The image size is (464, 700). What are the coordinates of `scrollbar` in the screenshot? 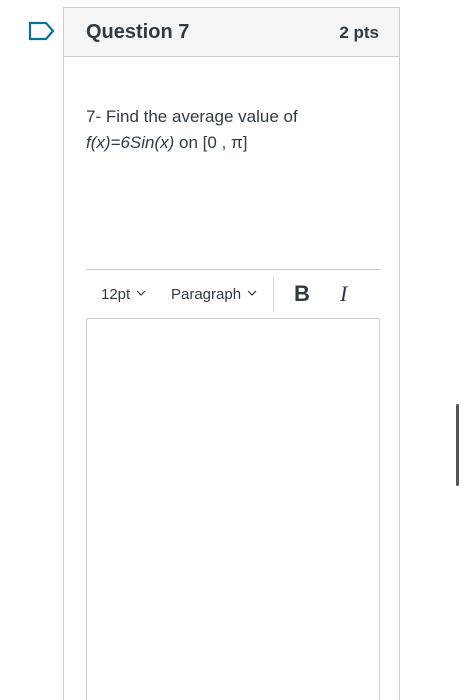 It's located at (457, 445).